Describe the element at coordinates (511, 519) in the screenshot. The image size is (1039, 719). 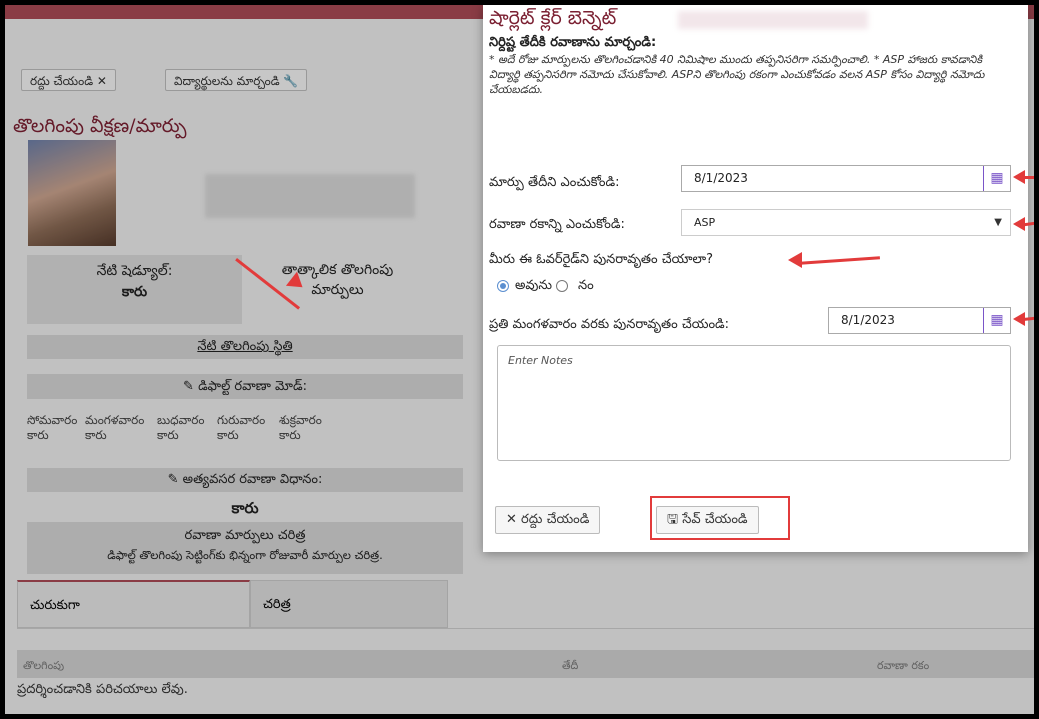
I see `close-icon: ✕` at that location.